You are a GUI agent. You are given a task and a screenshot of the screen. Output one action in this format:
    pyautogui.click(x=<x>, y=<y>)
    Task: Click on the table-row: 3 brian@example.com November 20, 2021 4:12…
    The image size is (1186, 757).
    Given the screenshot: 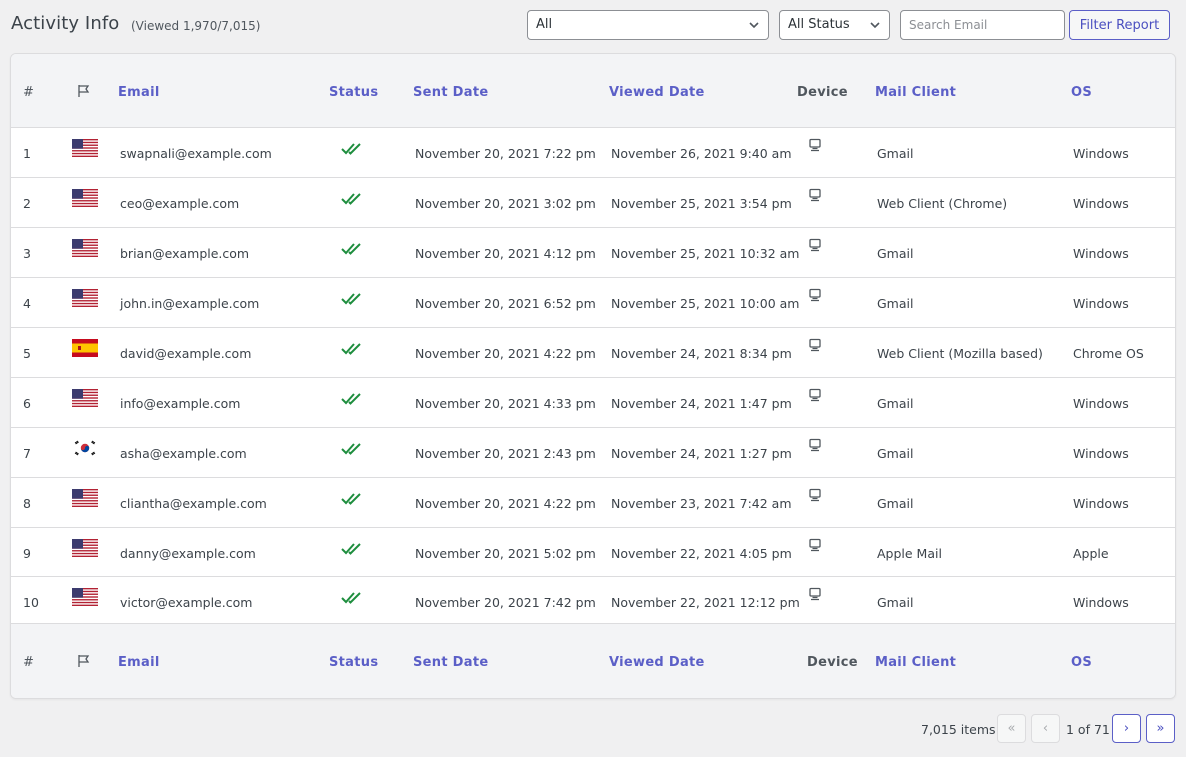 What is the action you would take?
    pyautogui.click(x=593, y=253)
    